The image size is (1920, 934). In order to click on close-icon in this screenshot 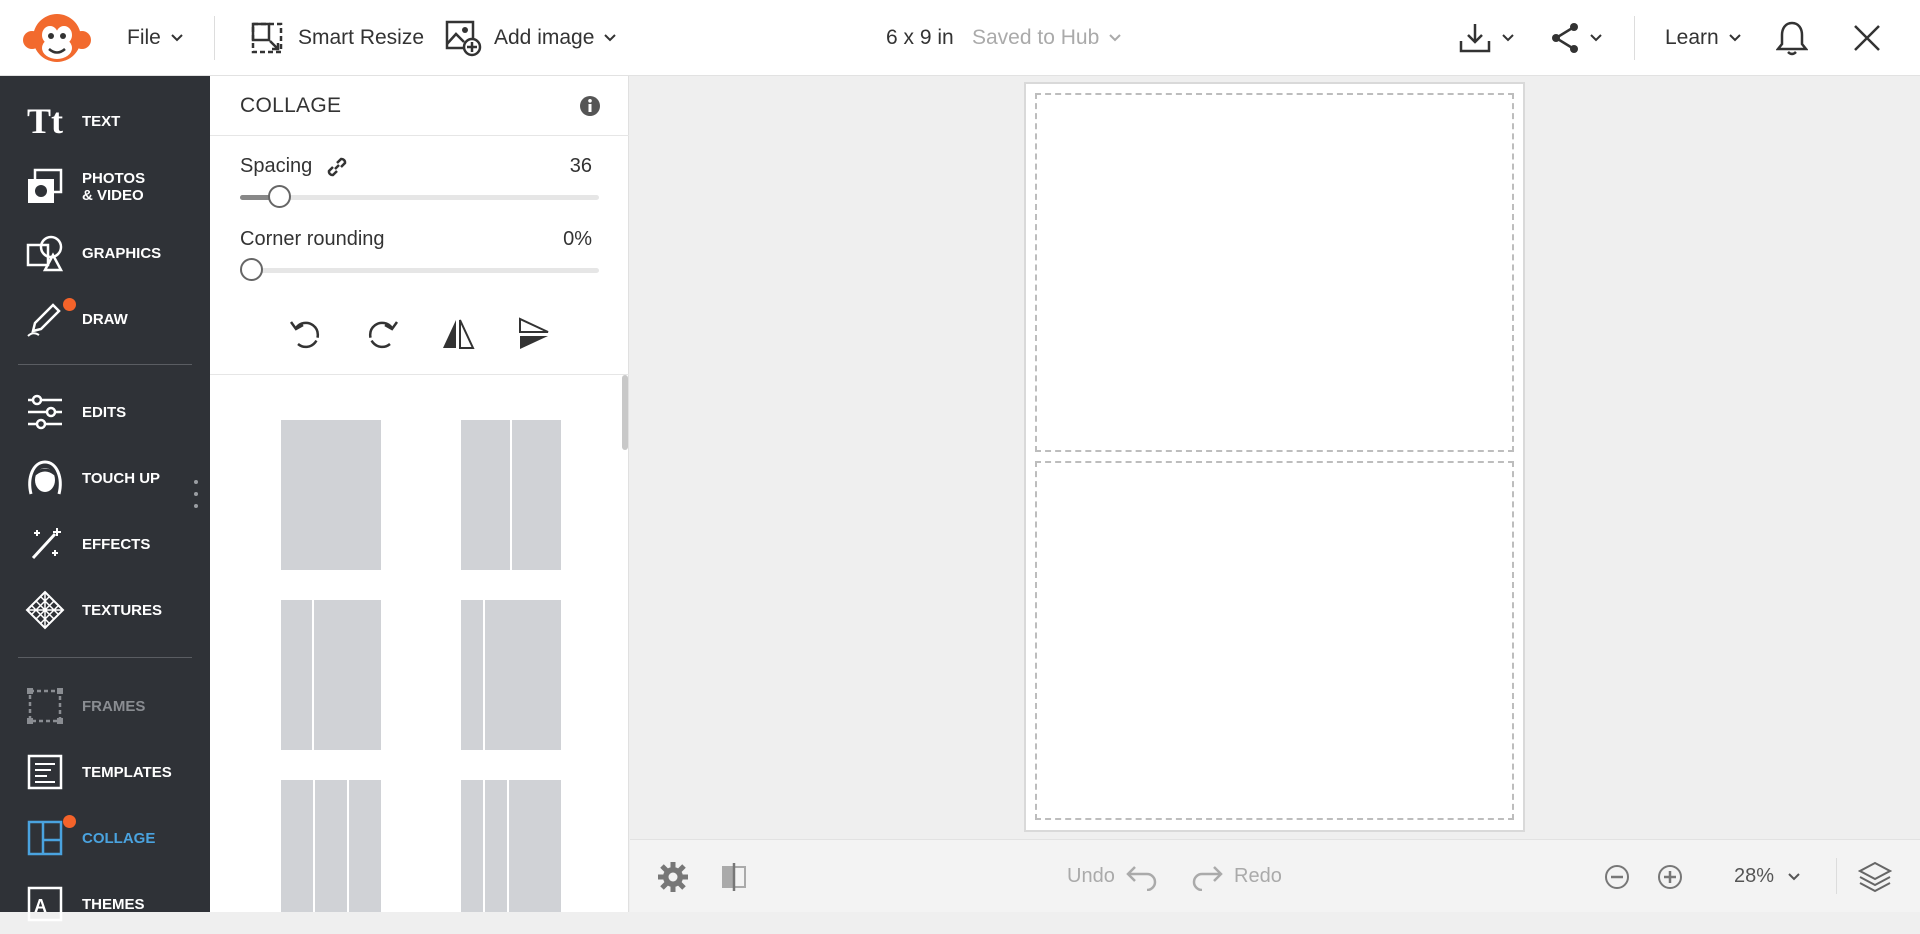, I will do `click(1867, 38)`.